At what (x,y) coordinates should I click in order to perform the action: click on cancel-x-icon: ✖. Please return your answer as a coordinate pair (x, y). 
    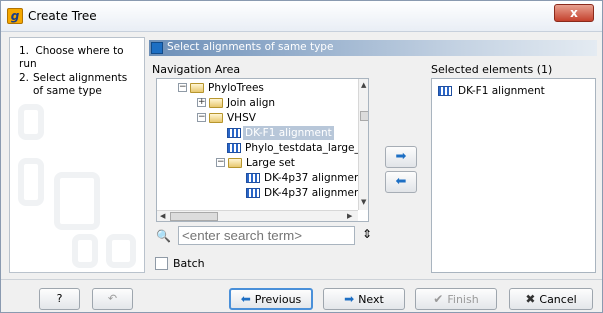
    Looking at the image, I should click on (530, 299).